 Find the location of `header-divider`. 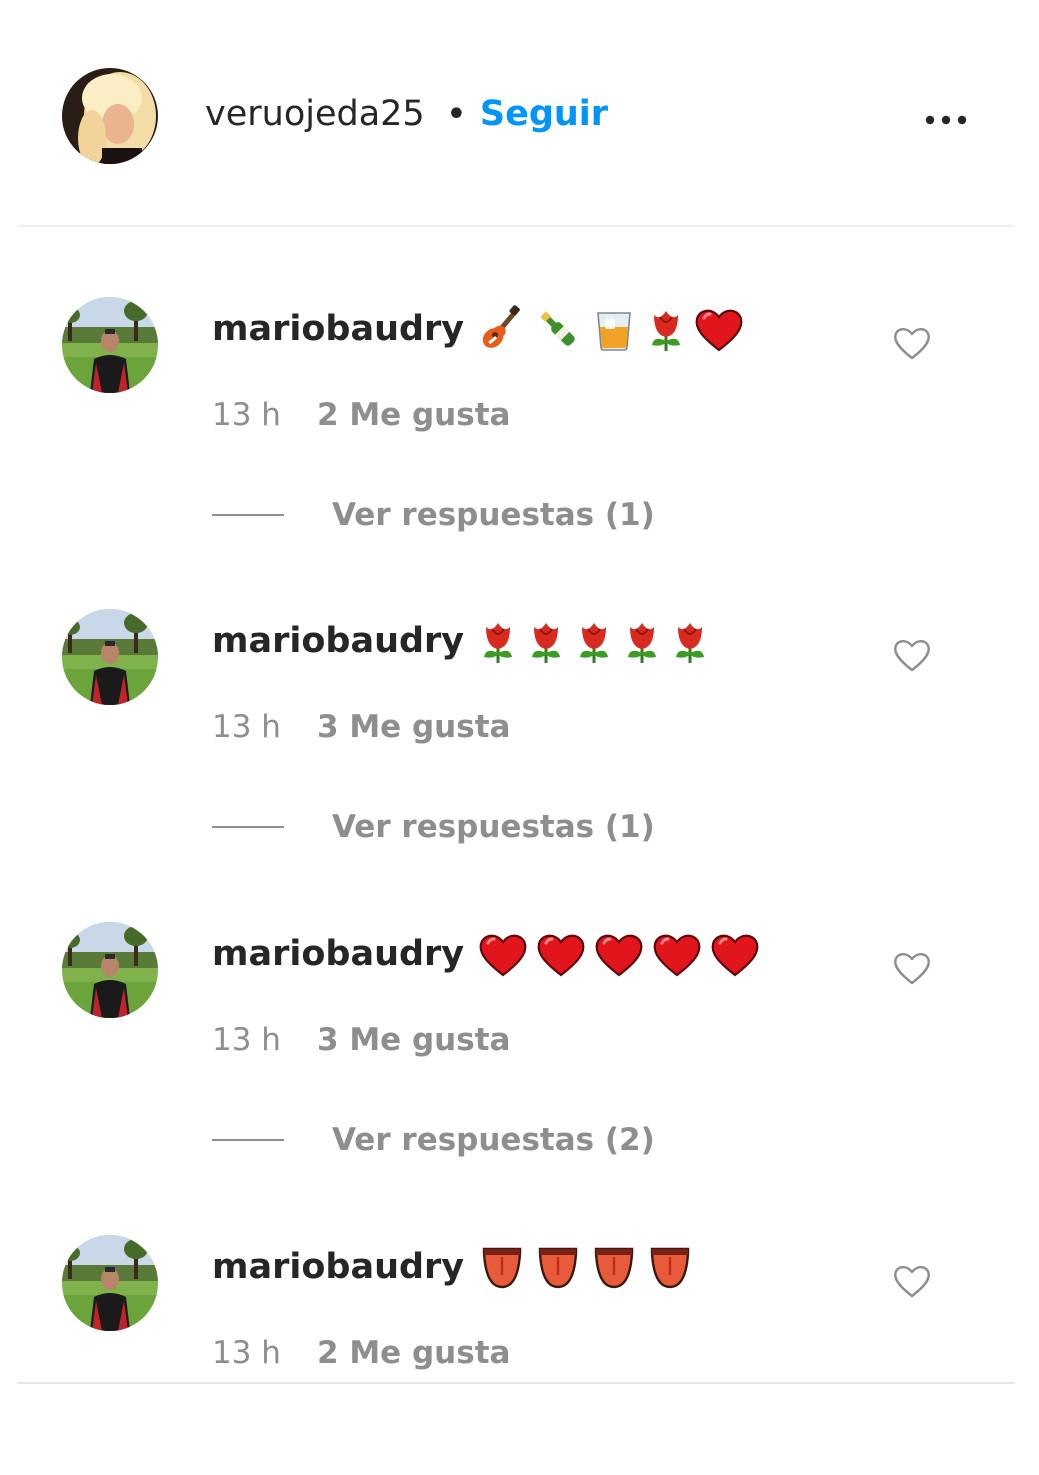

header-divider is located at coordinates (516, 226).